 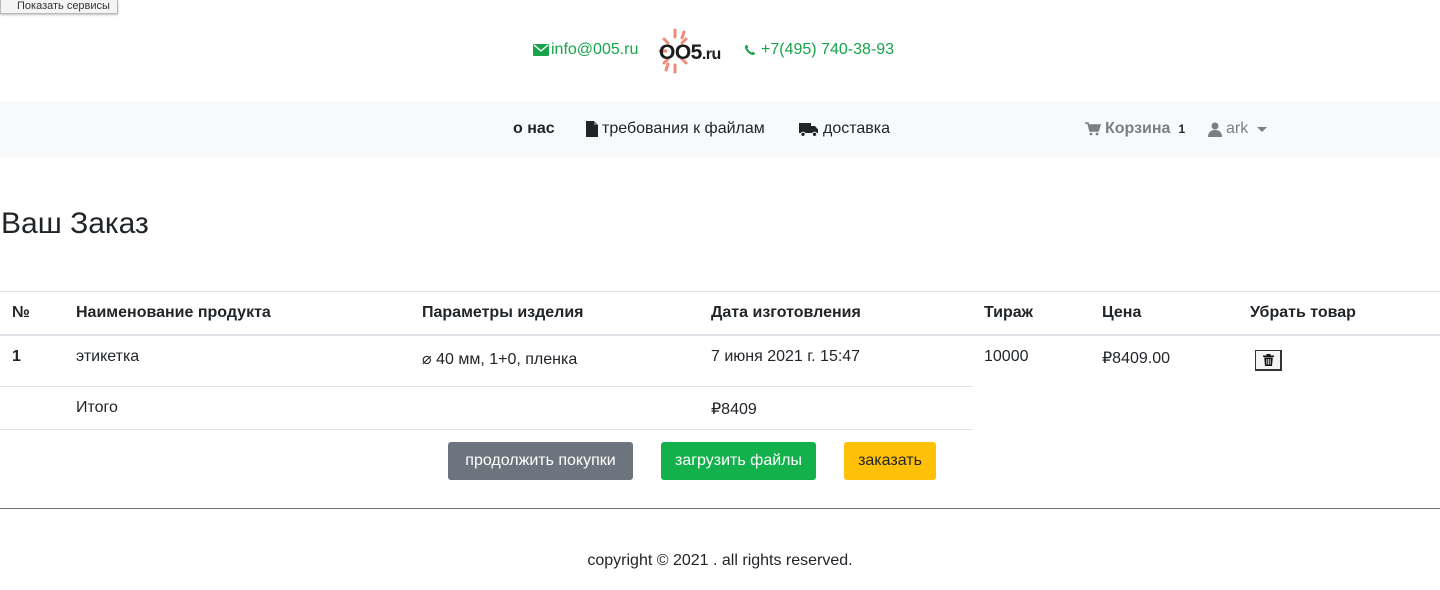 I want to click on row-quantity: 10000, so click(x=1006, y=356).